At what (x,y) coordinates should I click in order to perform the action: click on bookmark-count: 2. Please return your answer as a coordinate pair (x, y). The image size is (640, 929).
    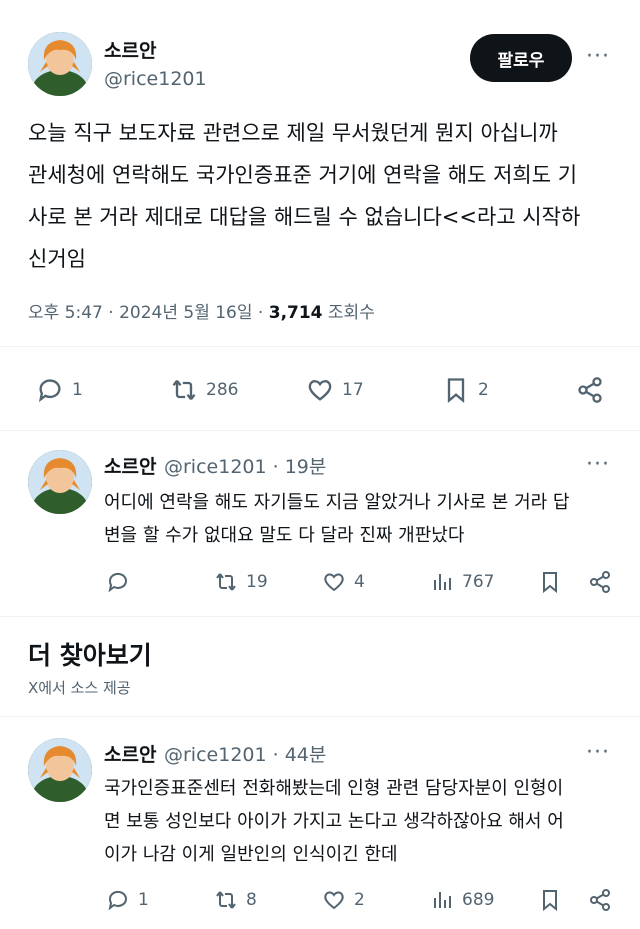
    Looking at the image, I should click on (483, 390).